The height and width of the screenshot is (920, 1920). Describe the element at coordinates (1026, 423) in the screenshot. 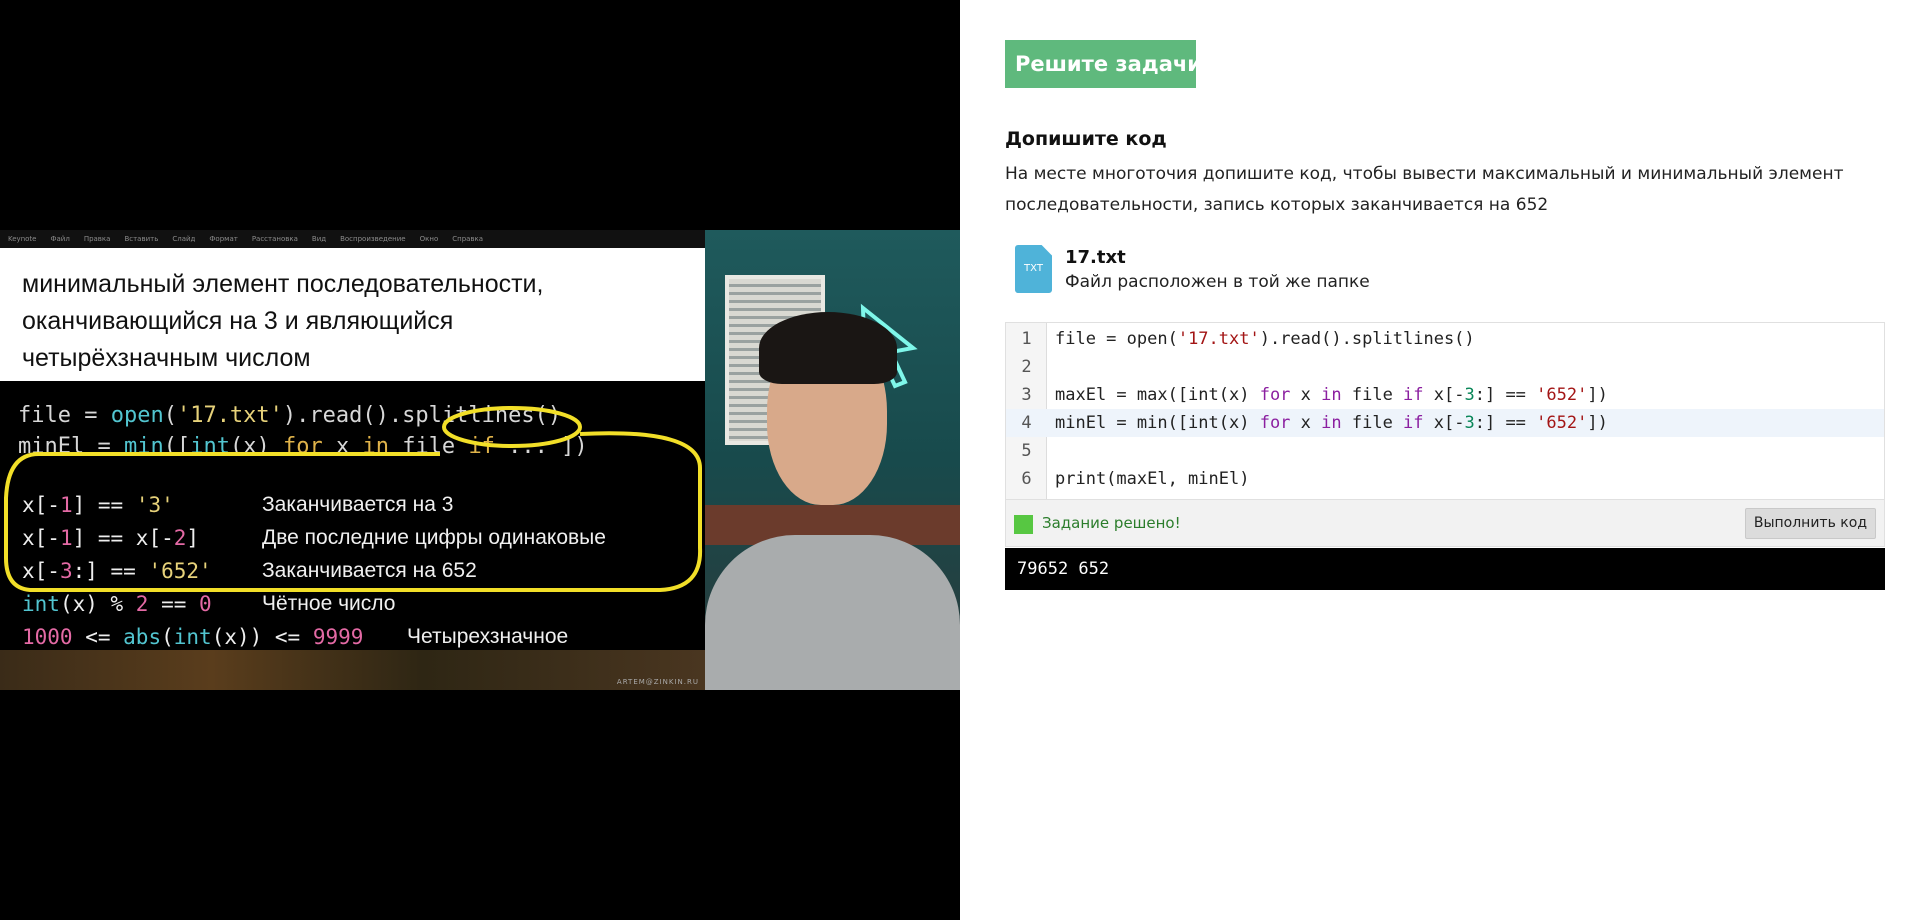

I see `line-number: 4` at that location.